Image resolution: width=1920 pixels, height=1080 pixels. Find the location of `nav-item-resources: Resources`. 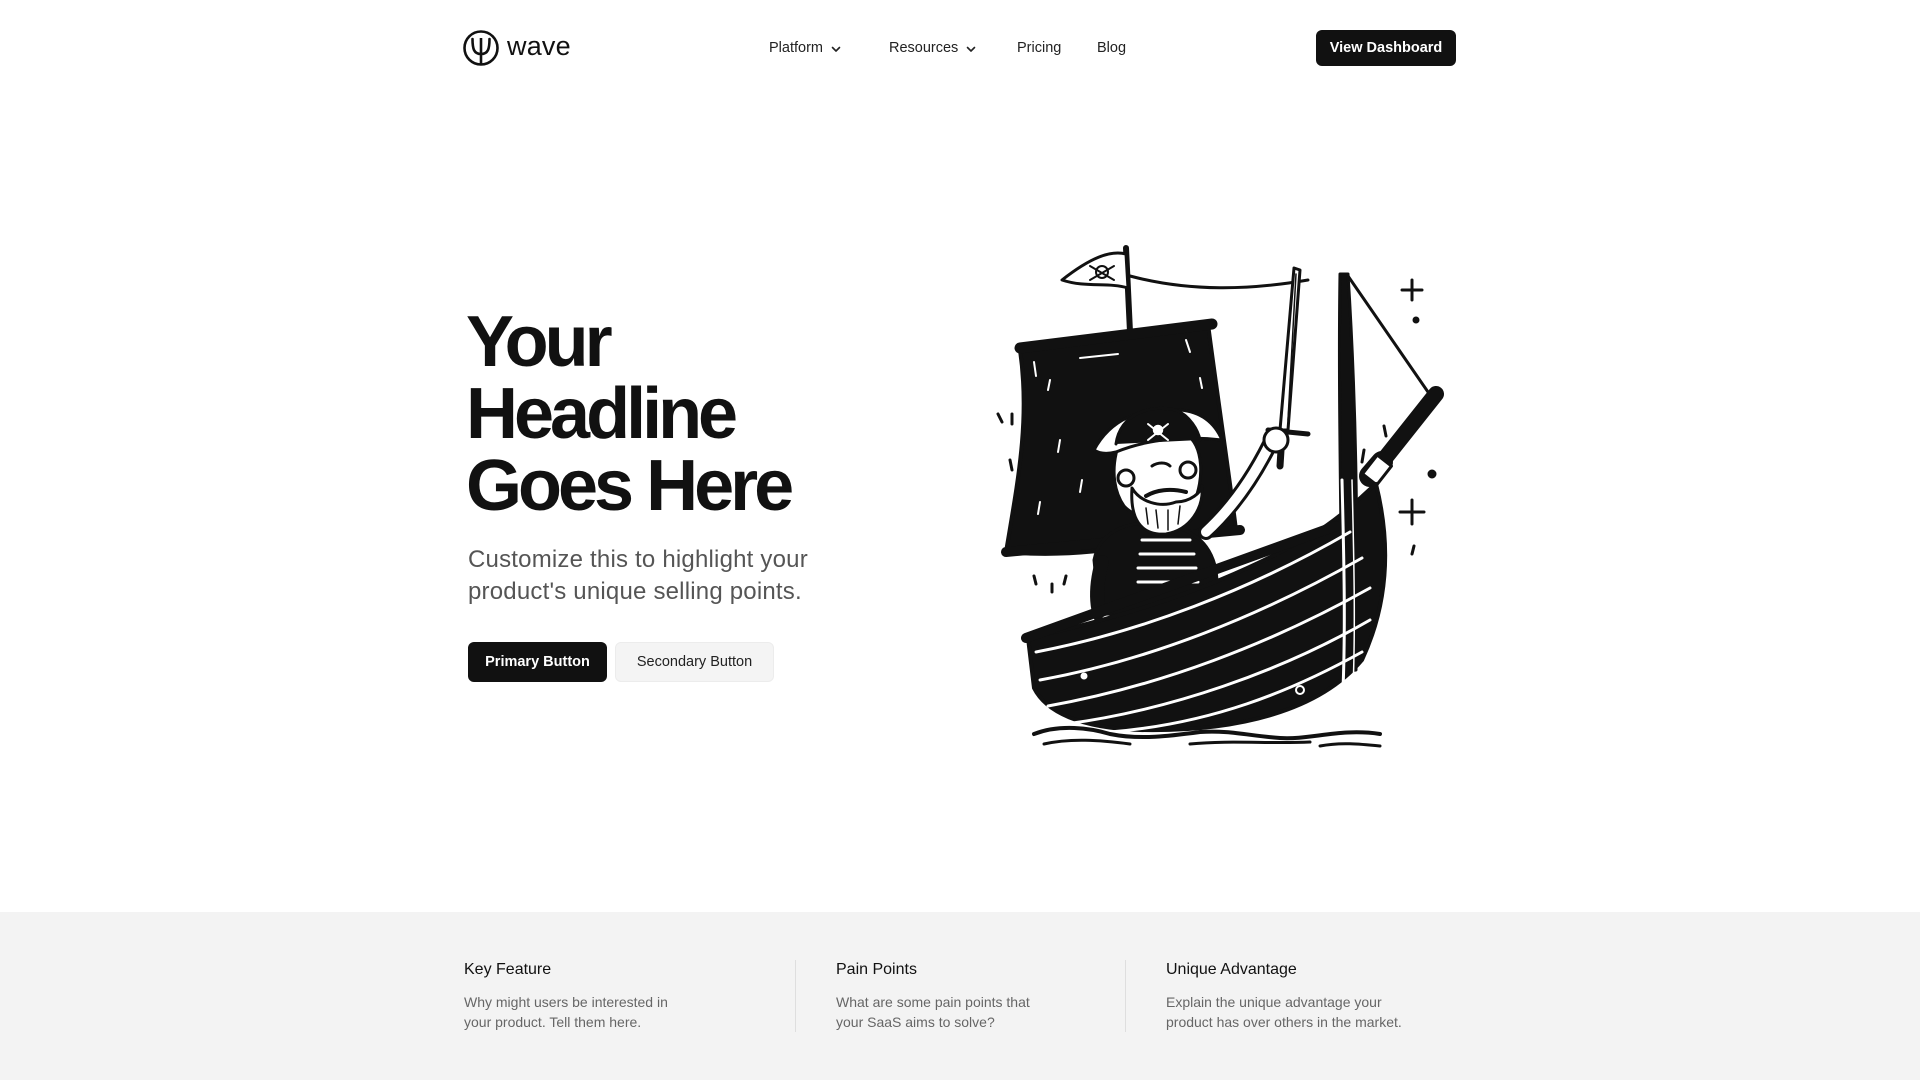

nav-item-resources: Resources is located at coordinates (953, 48).